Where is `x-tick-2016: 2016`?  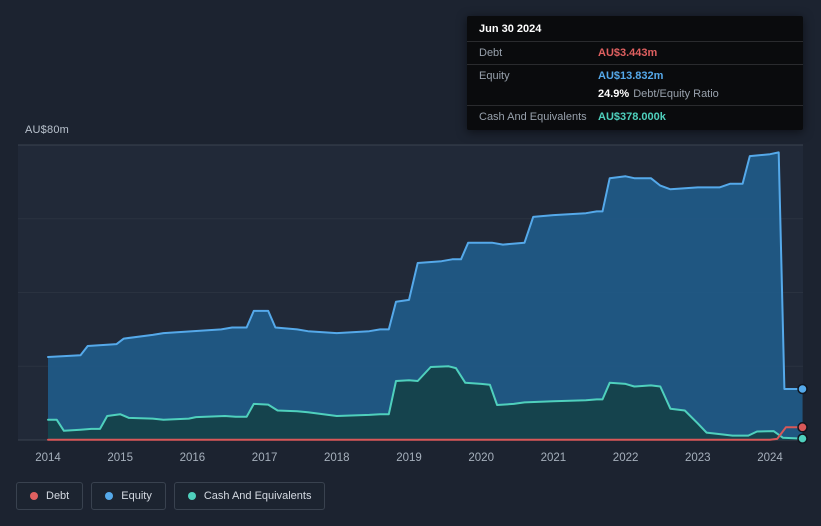
x-tick-2016: 2016 is located at coordinates (193, 458).